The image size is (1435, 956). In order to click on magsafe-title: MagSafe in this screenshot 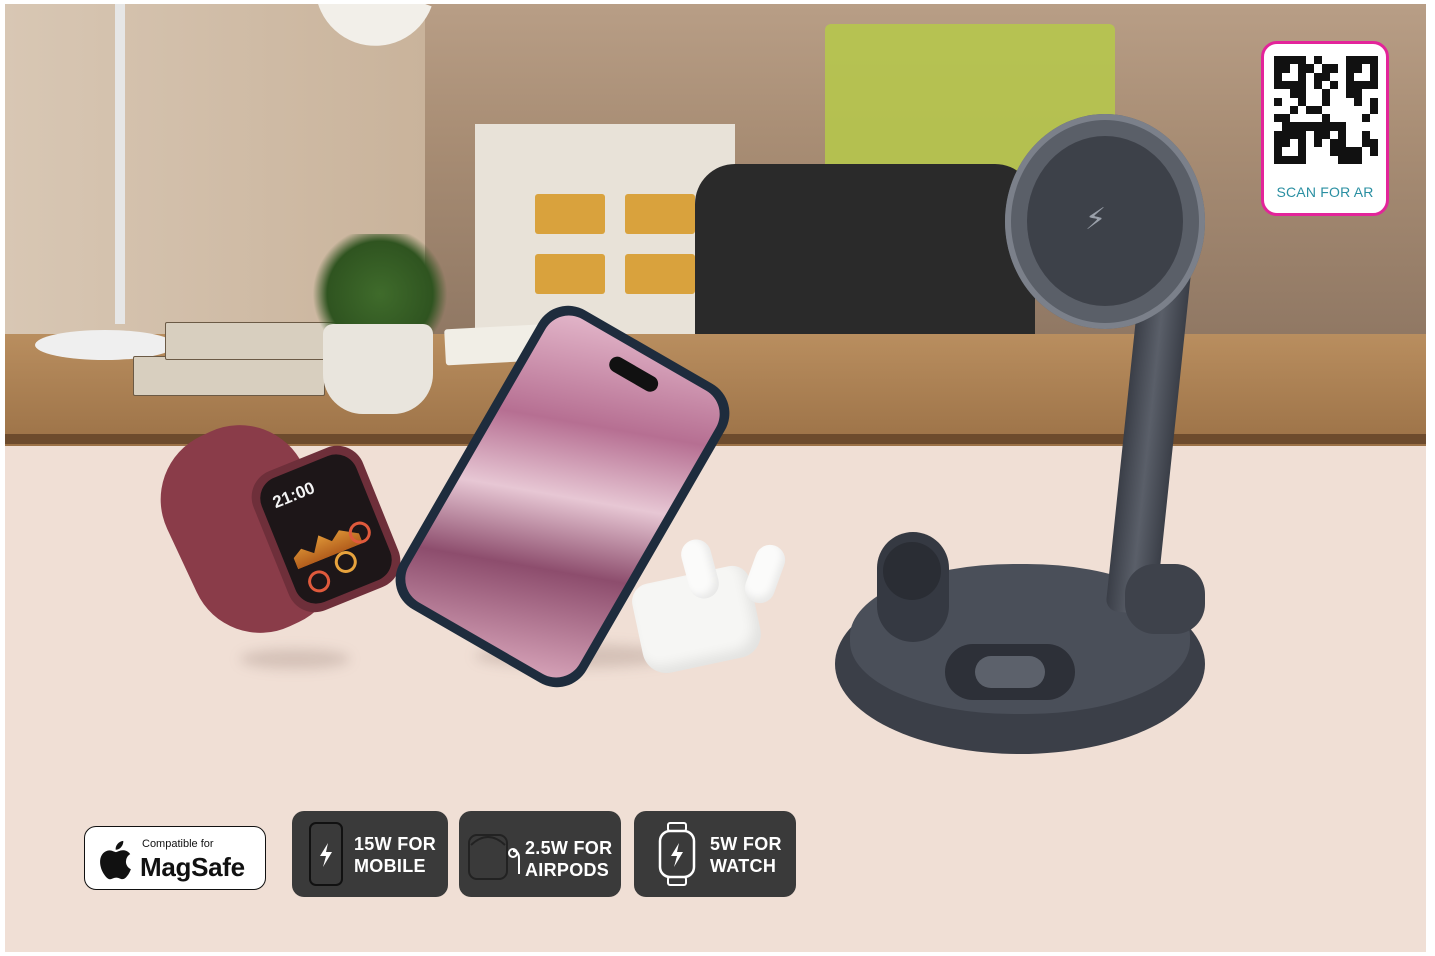, I will do `click(192, 867)`.